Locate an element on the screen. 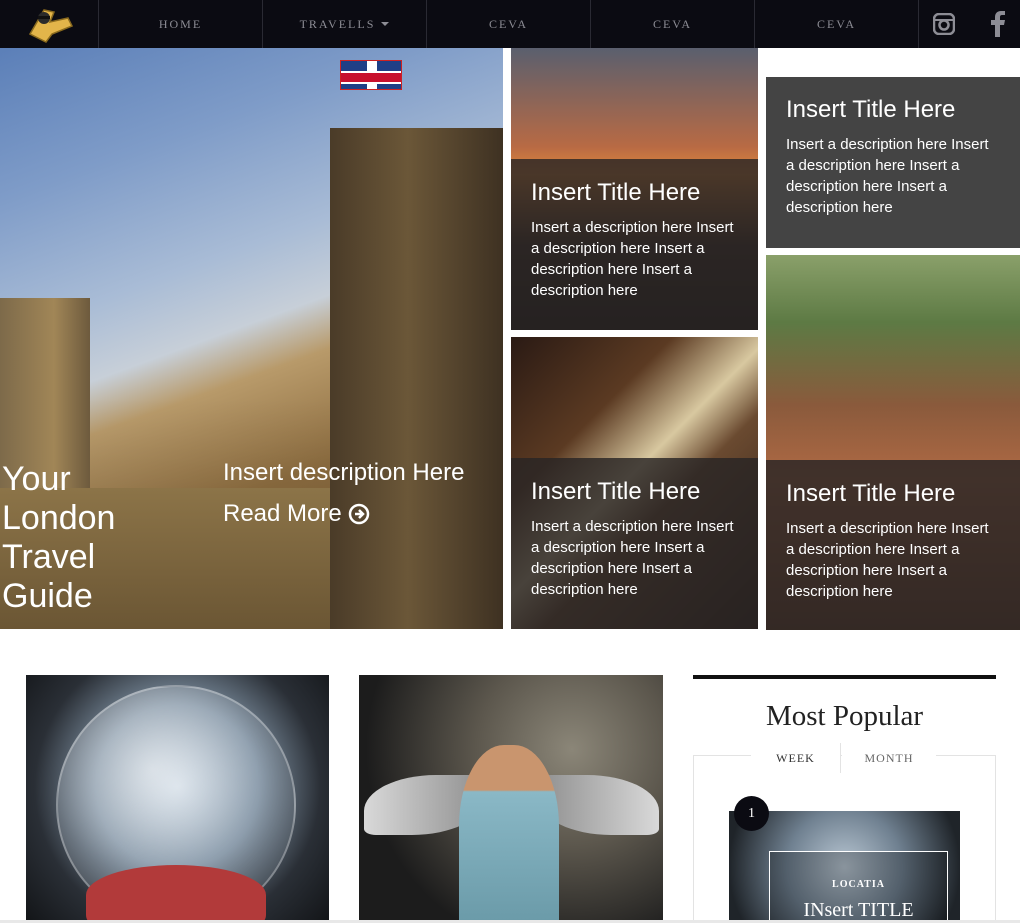  nav-travells-label: TRAVELLS is located at coordinates (337, 23).